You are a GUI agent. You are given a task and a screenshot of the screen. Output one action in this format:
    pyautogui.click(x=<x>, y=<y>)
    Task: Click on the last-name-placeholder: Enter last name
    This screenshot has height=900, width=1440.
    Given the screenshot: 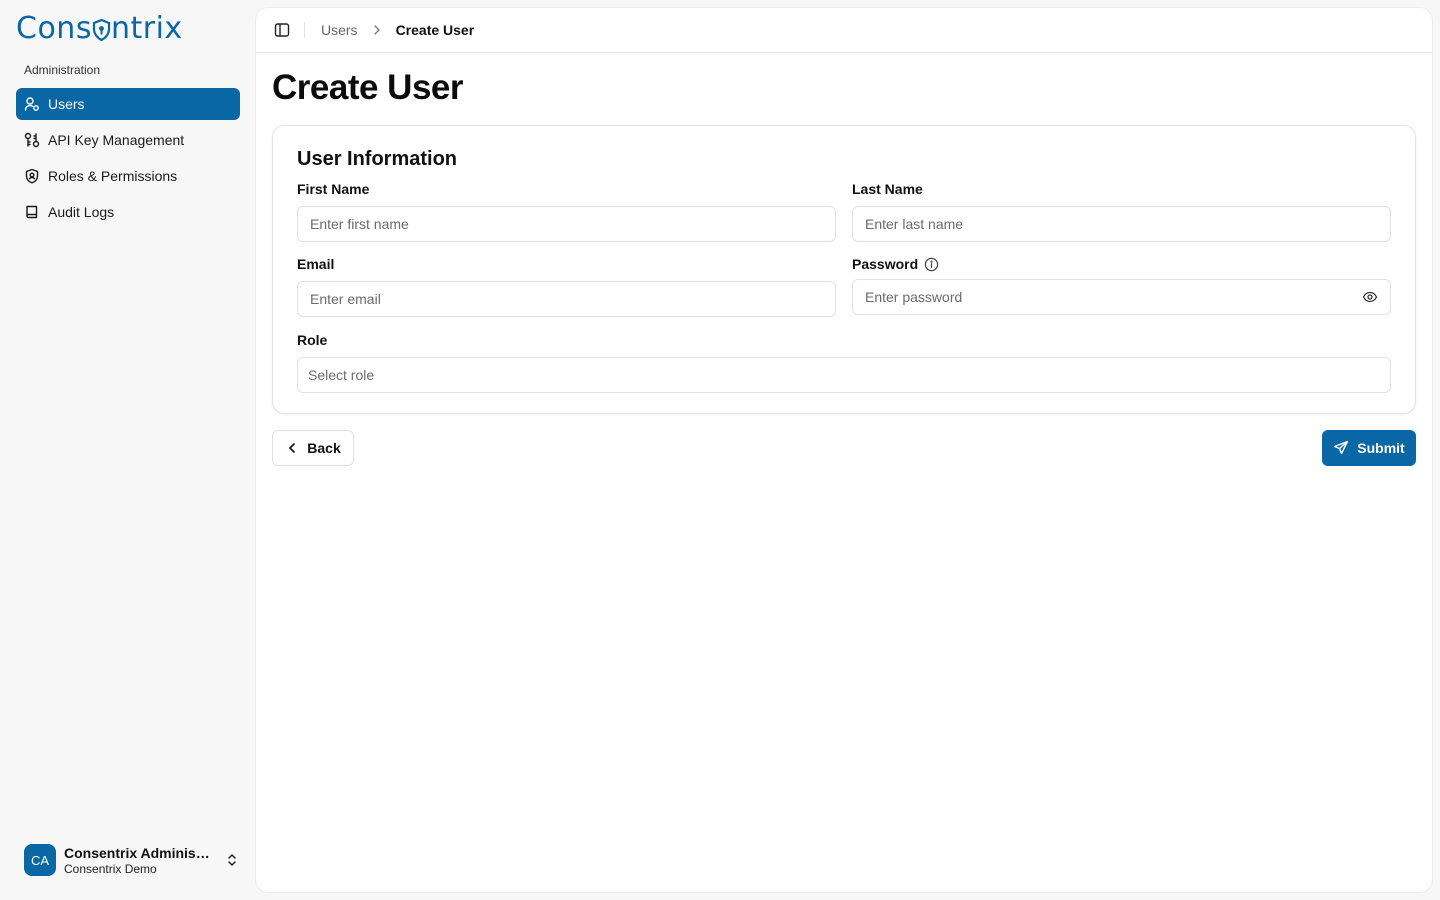 What is the action you would take?
    pyautogui.click(x=914, y=224)
    